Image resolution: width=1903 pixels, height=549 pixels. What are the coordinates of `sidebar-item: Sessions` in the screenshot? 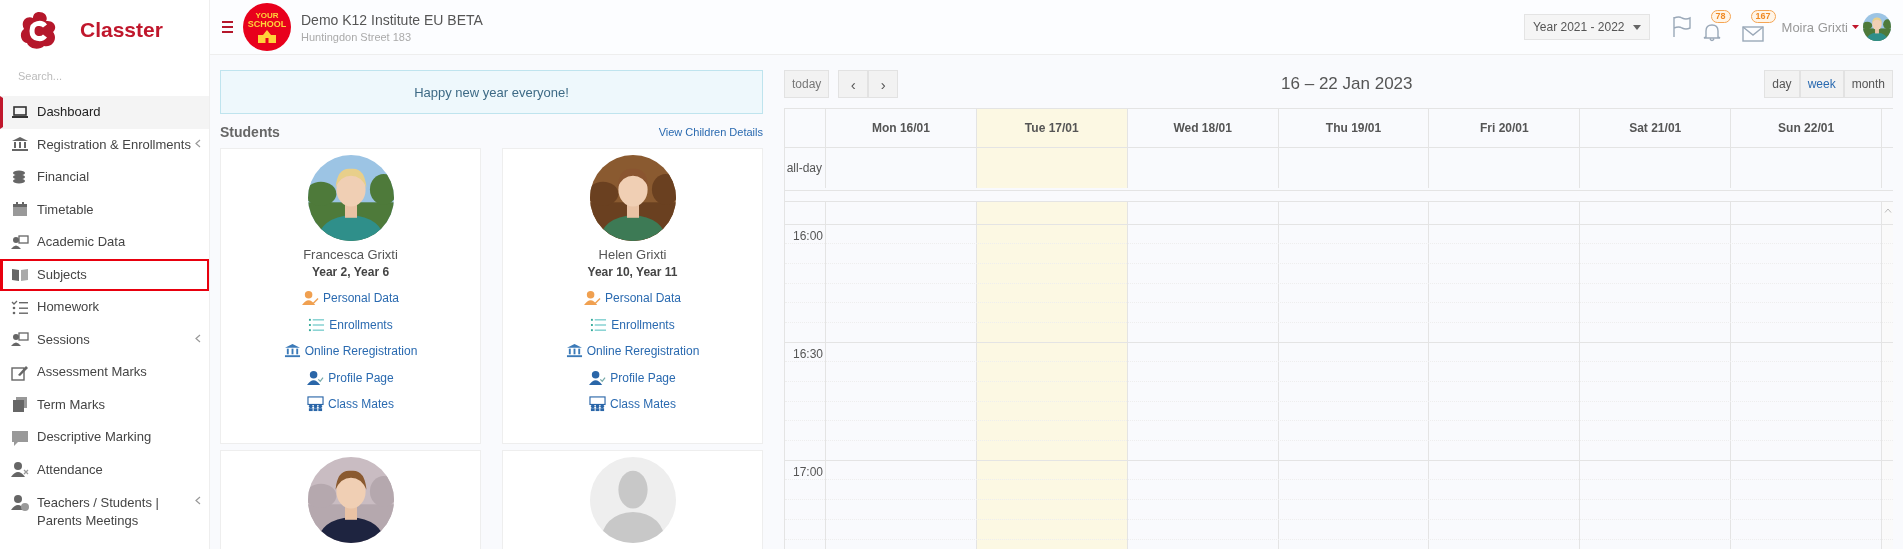 It's located at (104, 339).